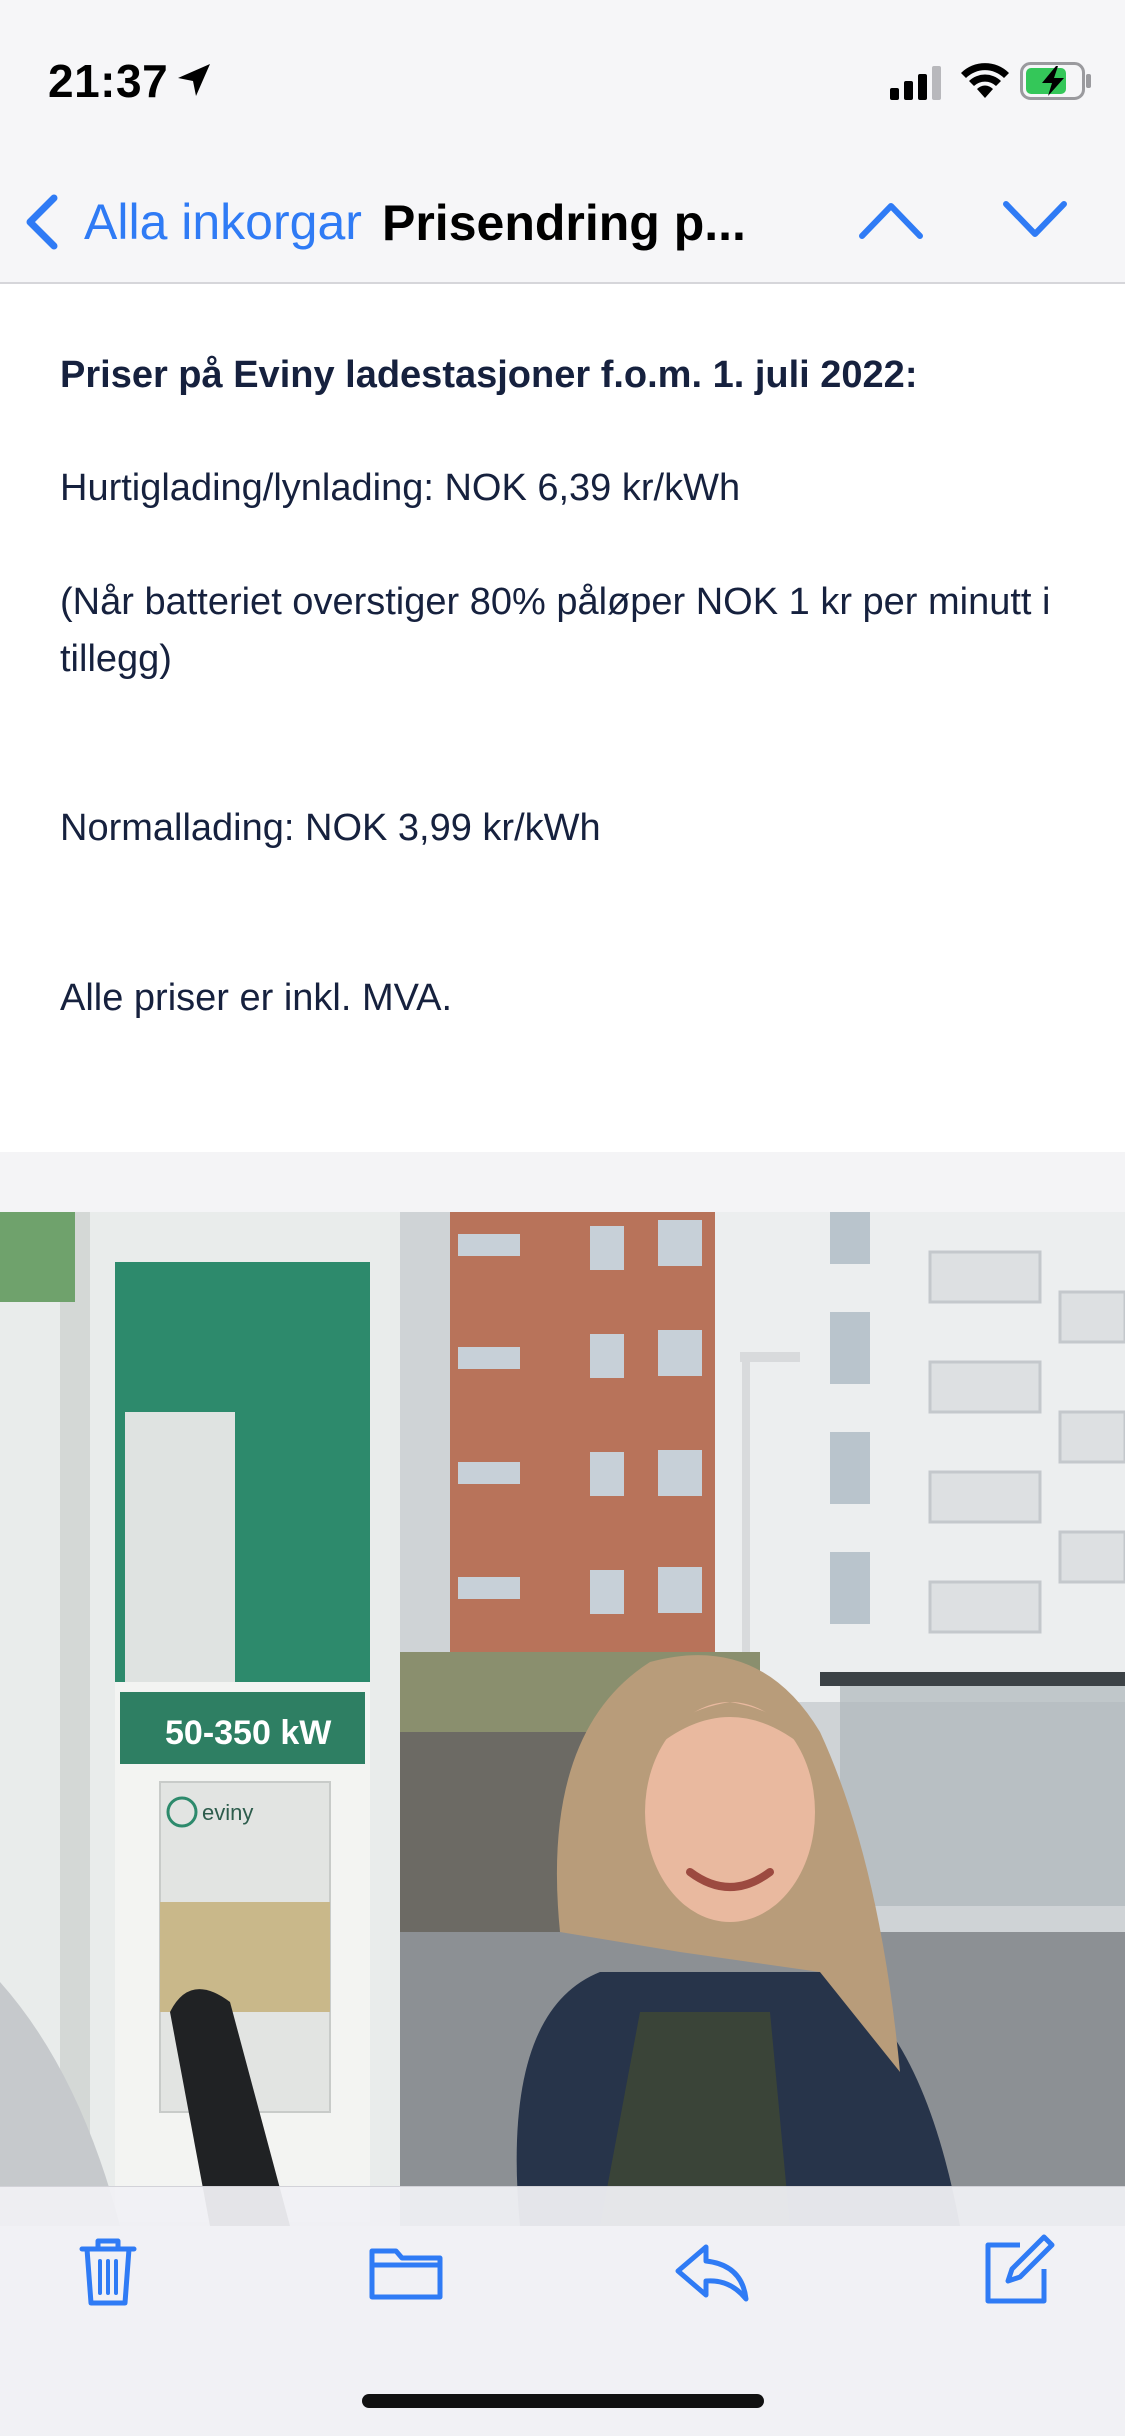 The width and height of the screenshot is (1125, 2436). Describe the element at coordinates (985, 80) in the screenshot. I see `wifi-icon` at that location.